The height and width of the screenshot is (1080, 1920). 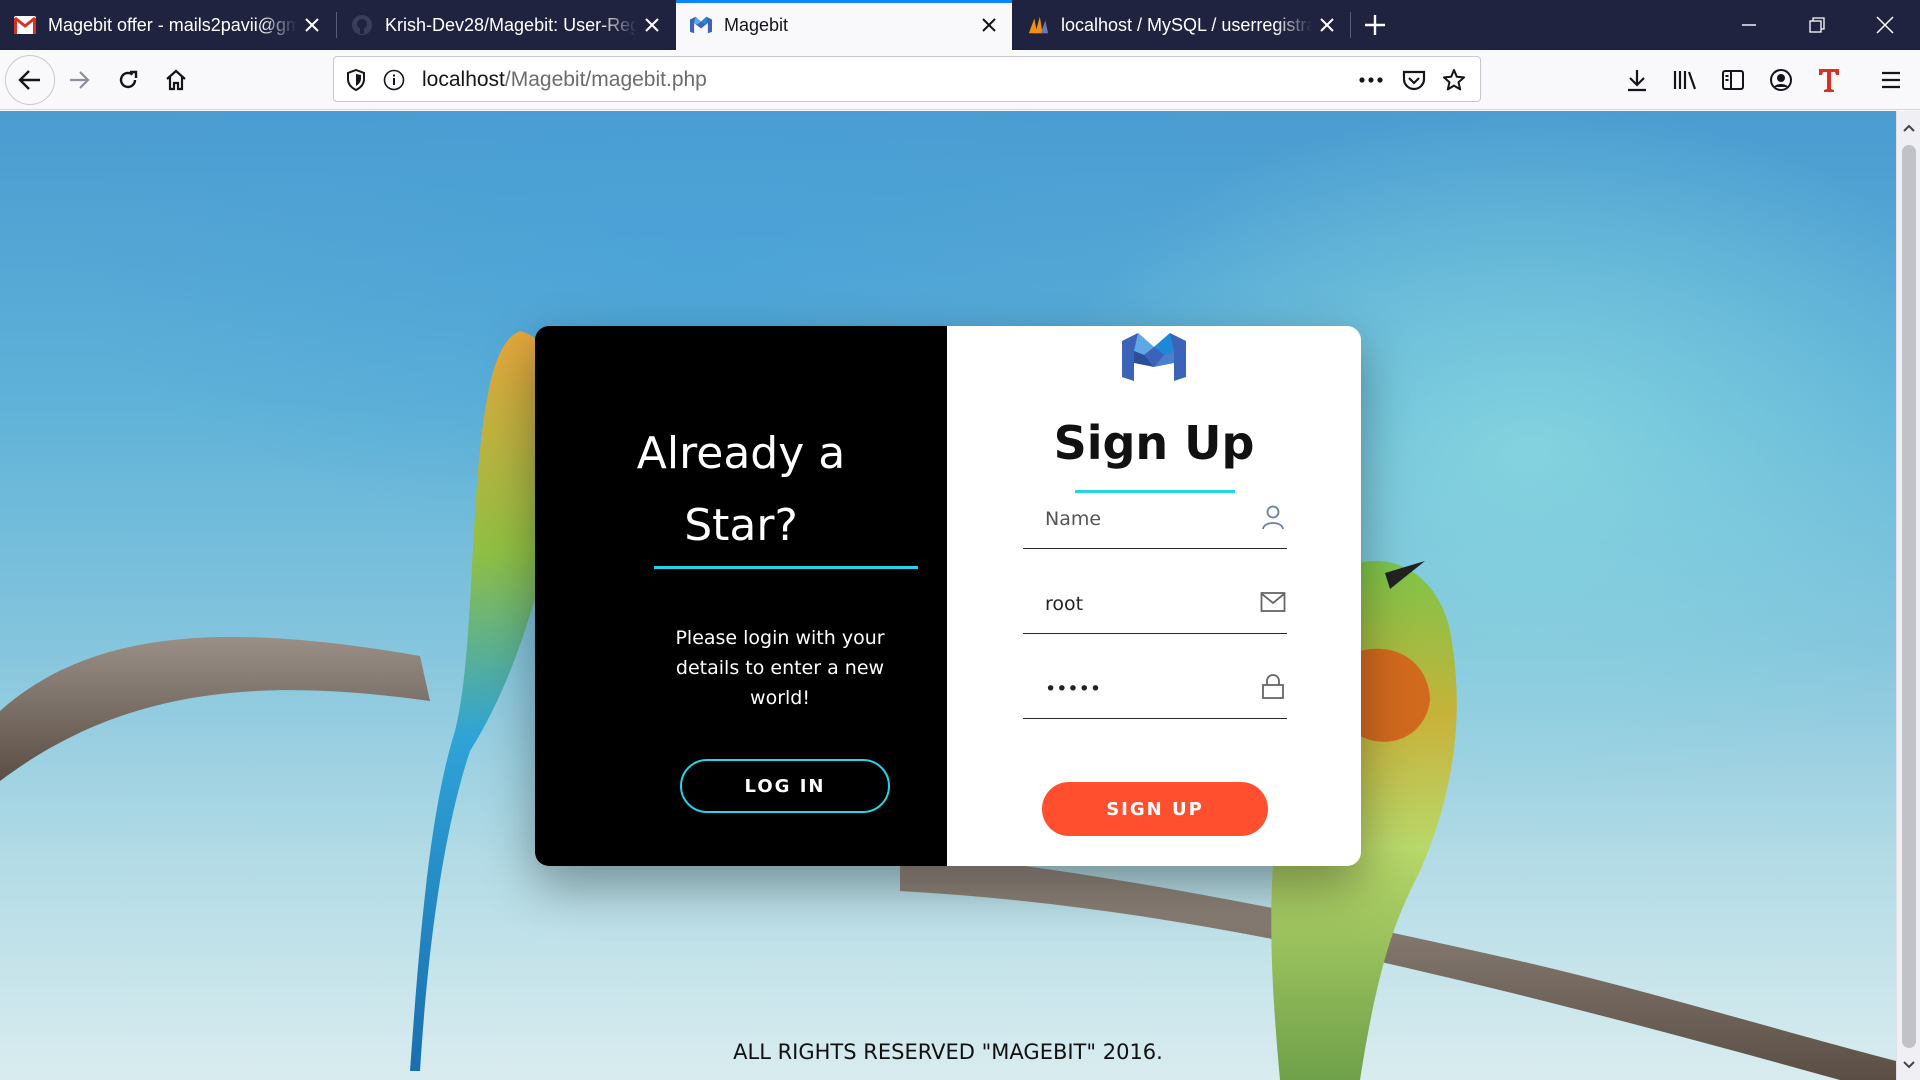 I want to click on navigation-toolbar: localhost/Magebit/magebit.php, so click(x=960, y=80).